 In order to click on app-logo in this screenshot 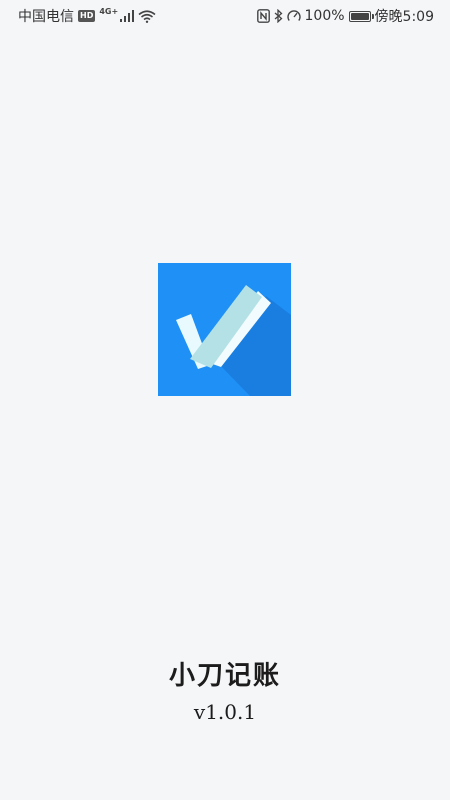, I will do `click(224, 329)`.